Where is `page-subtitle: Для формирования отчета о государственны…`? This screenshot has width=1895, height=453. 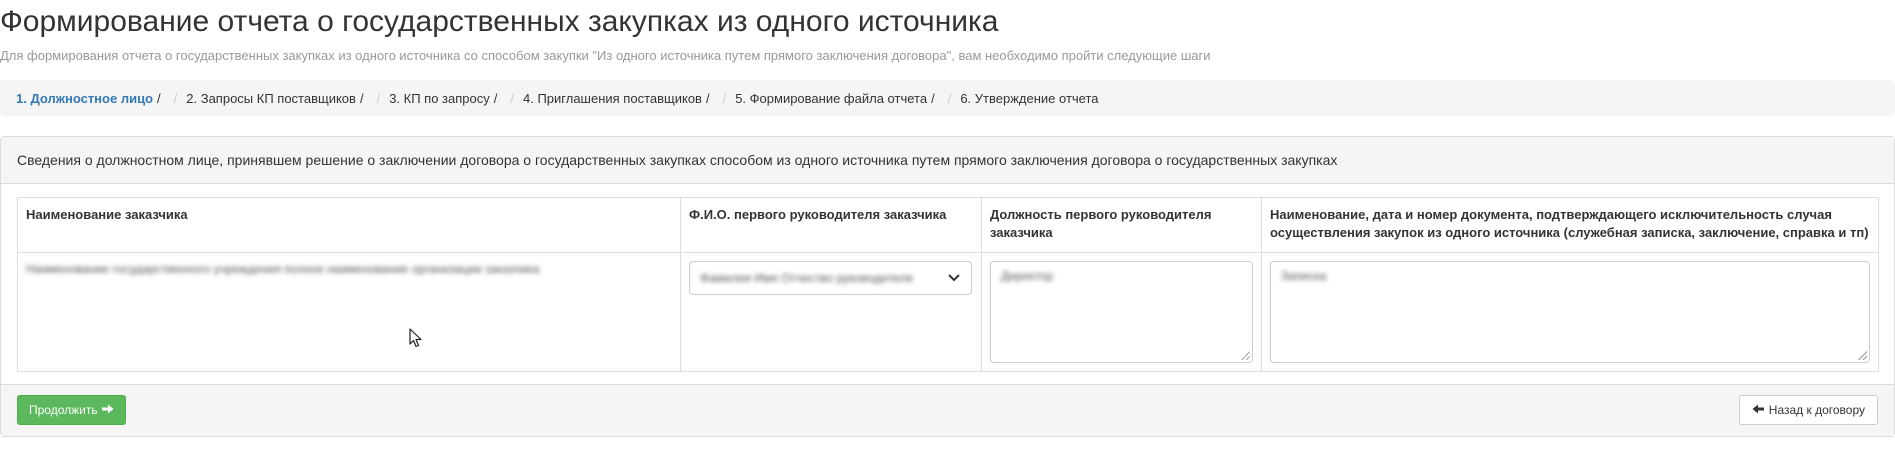 page-subtitle: Для формирования отчета о государственны… is located at coordinates (605, 55).